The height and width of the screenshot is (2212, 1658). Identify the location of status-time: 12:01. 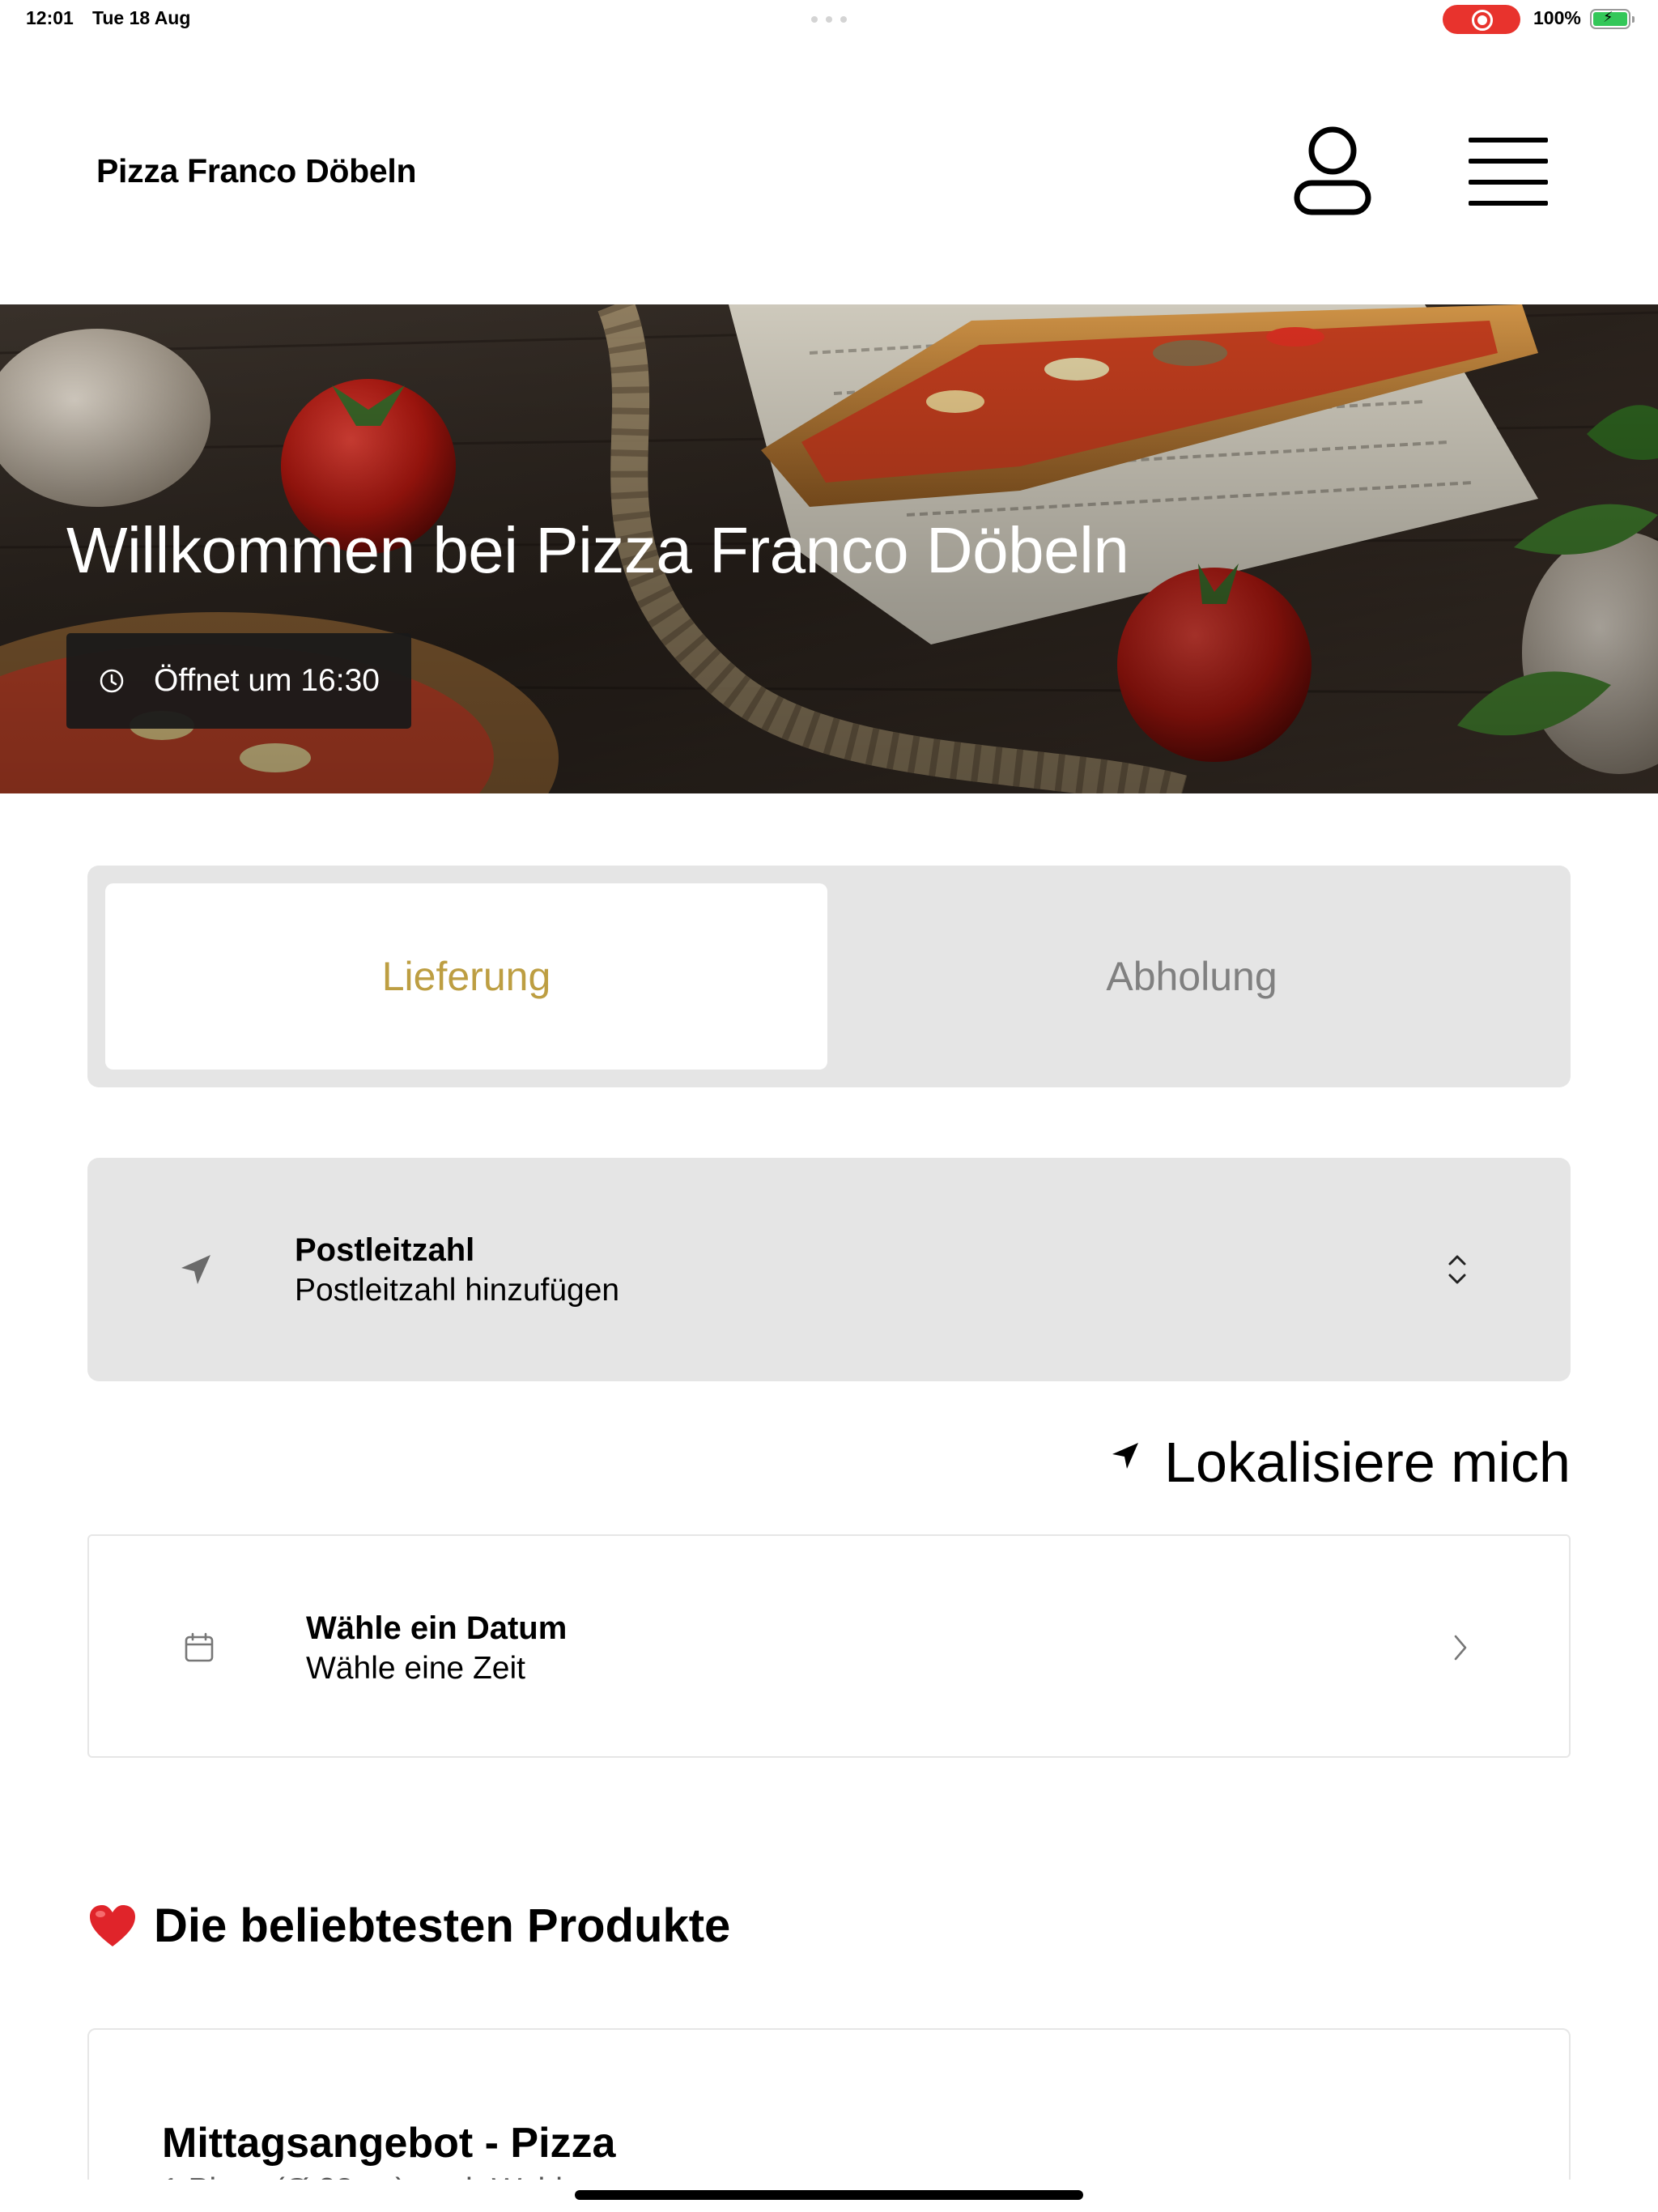
(50, 18).